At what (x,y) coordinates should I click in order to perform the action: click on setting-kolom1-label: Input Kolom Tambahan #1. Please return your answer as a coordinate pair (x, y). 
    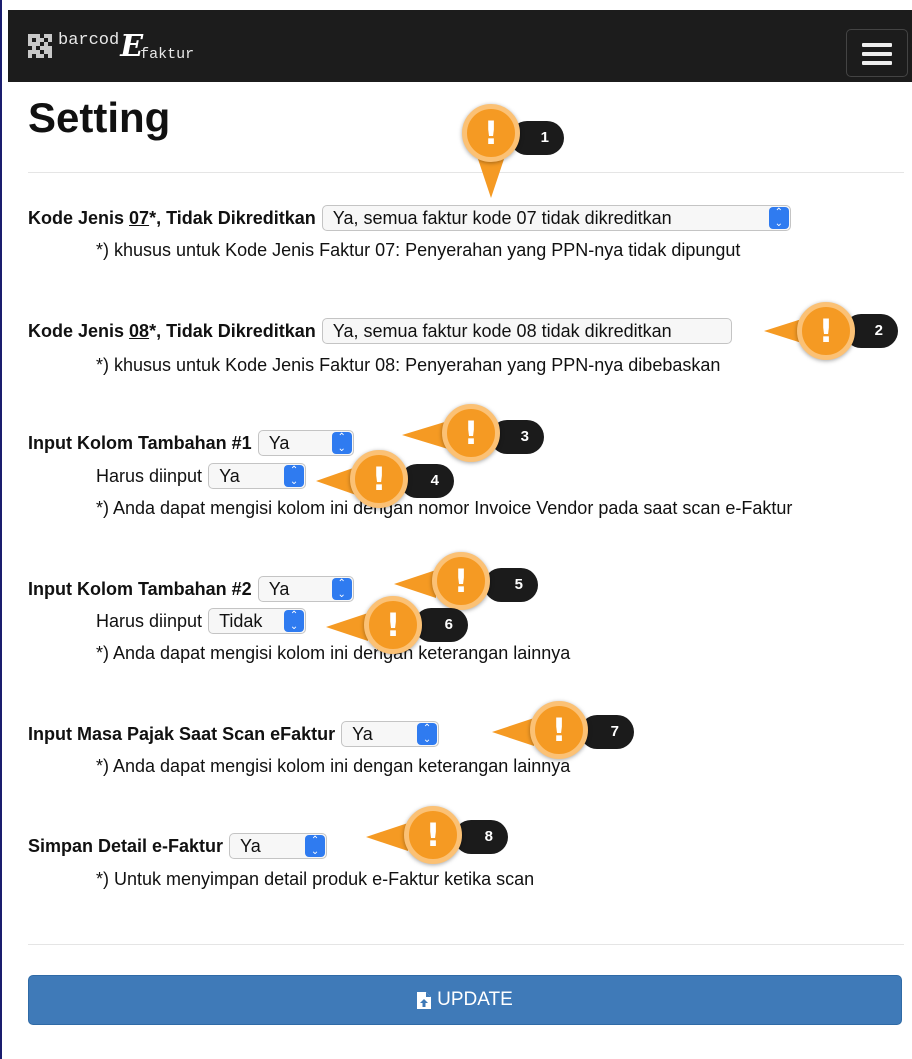
    Looking at the image, I should click on (140, 442).